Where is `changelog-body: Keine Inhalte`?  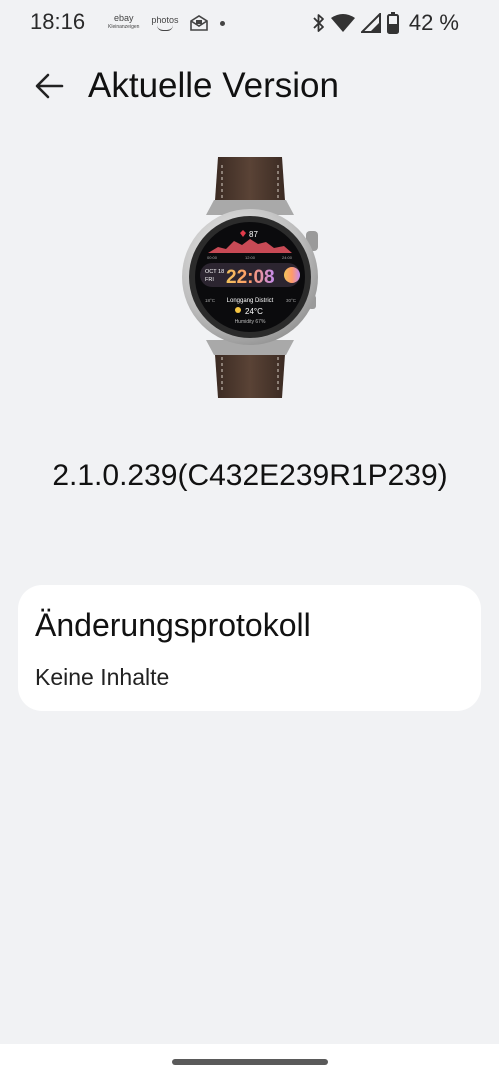 changelog-body: Keine Inhalte is located at coordinates (102, 677).